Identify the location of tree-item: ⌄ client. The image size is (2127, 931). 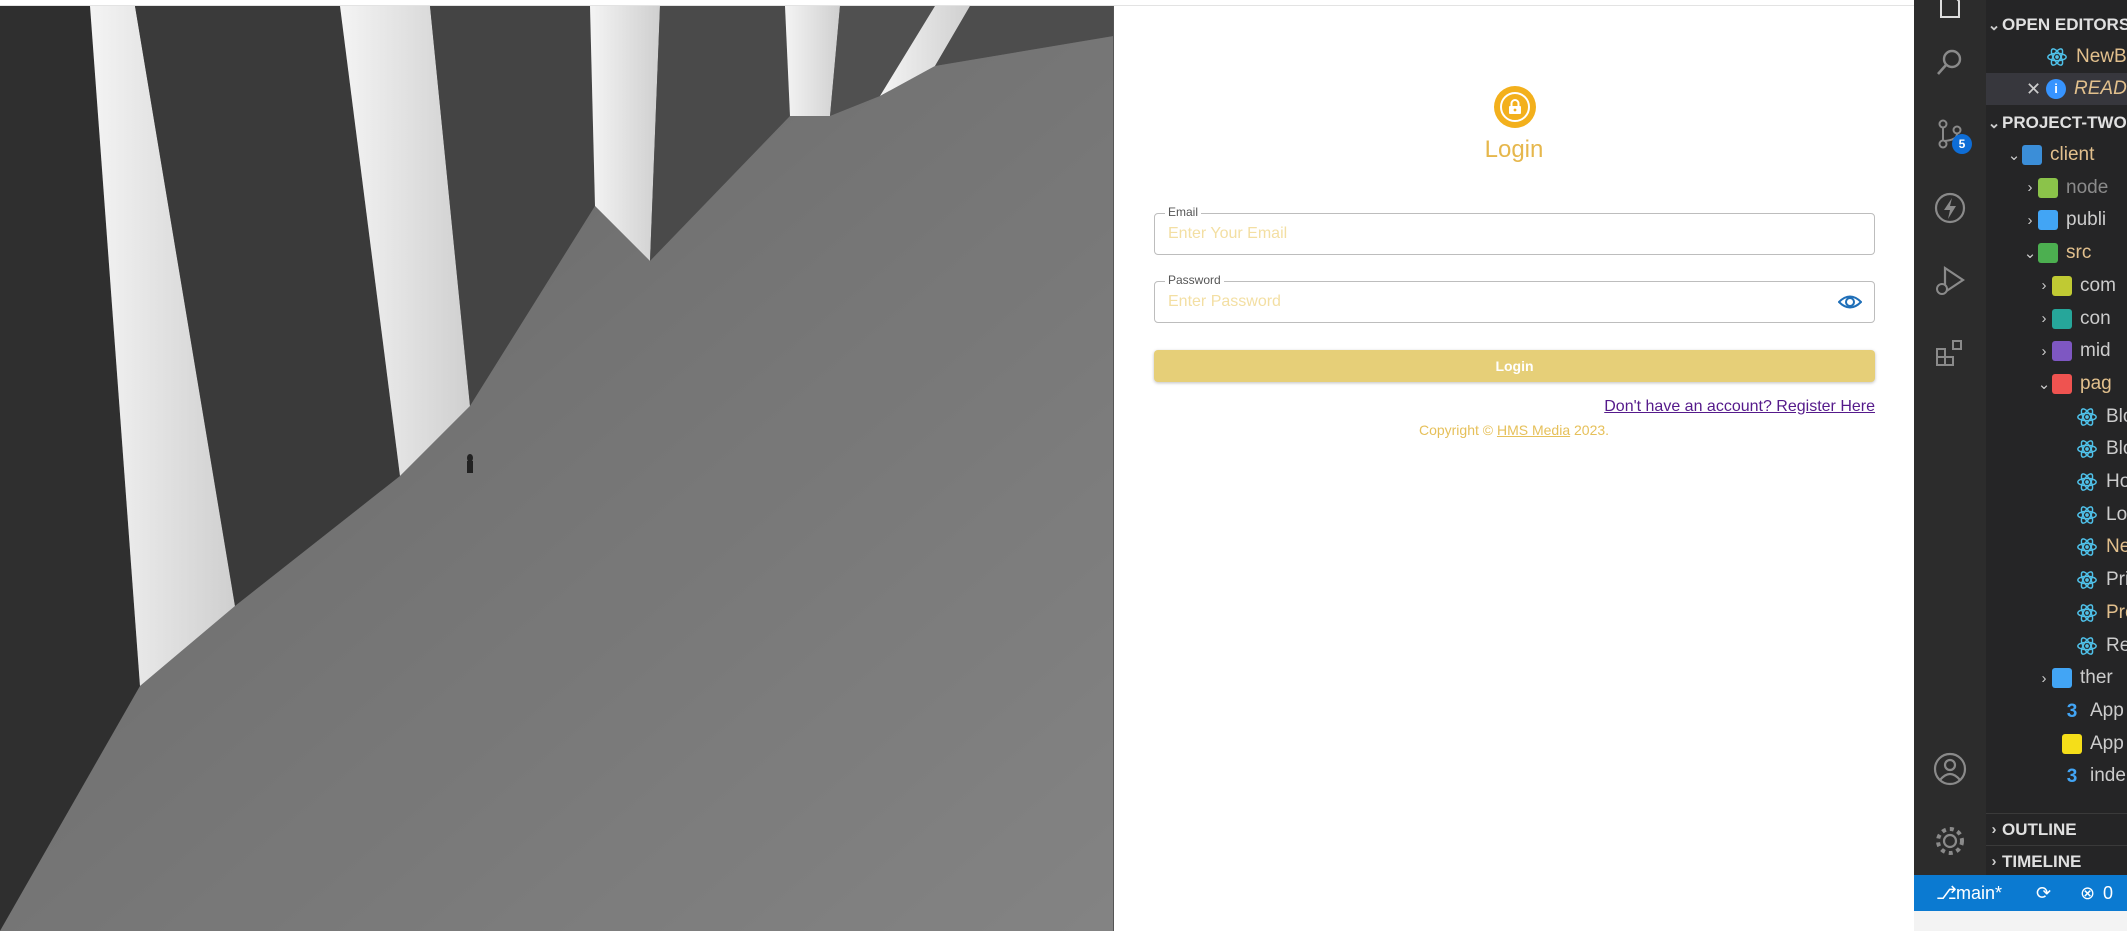
(2056, 155).